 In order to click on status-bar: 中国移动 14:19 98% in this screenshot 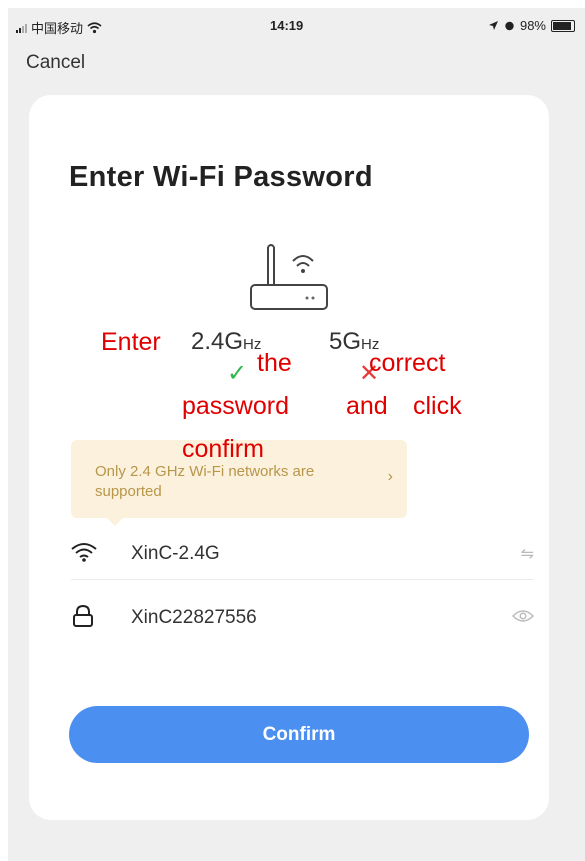, I will do `click(296, 25)`.